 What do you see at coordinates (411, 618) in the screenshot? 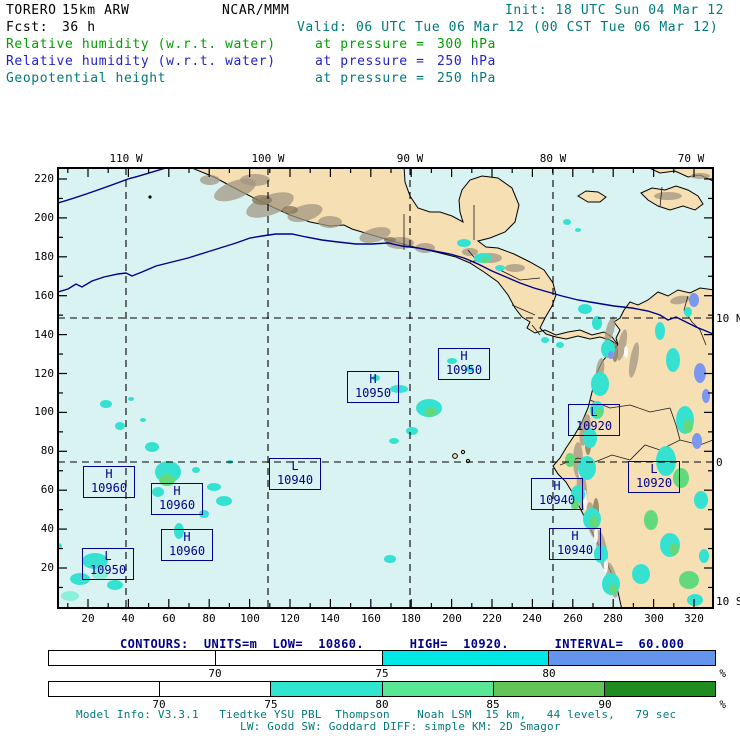
I see `axis-label-bottom: 180` at bounding box center [411, 618].